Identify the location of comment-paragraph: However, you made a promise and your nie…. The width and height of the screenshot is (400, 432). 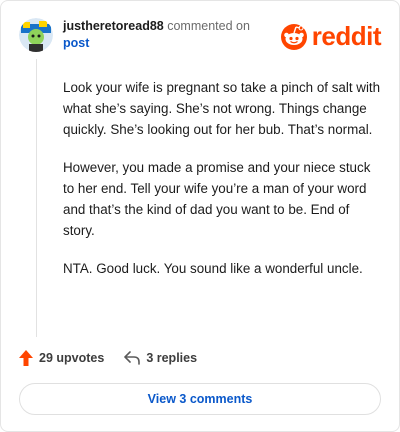
(217, 199).